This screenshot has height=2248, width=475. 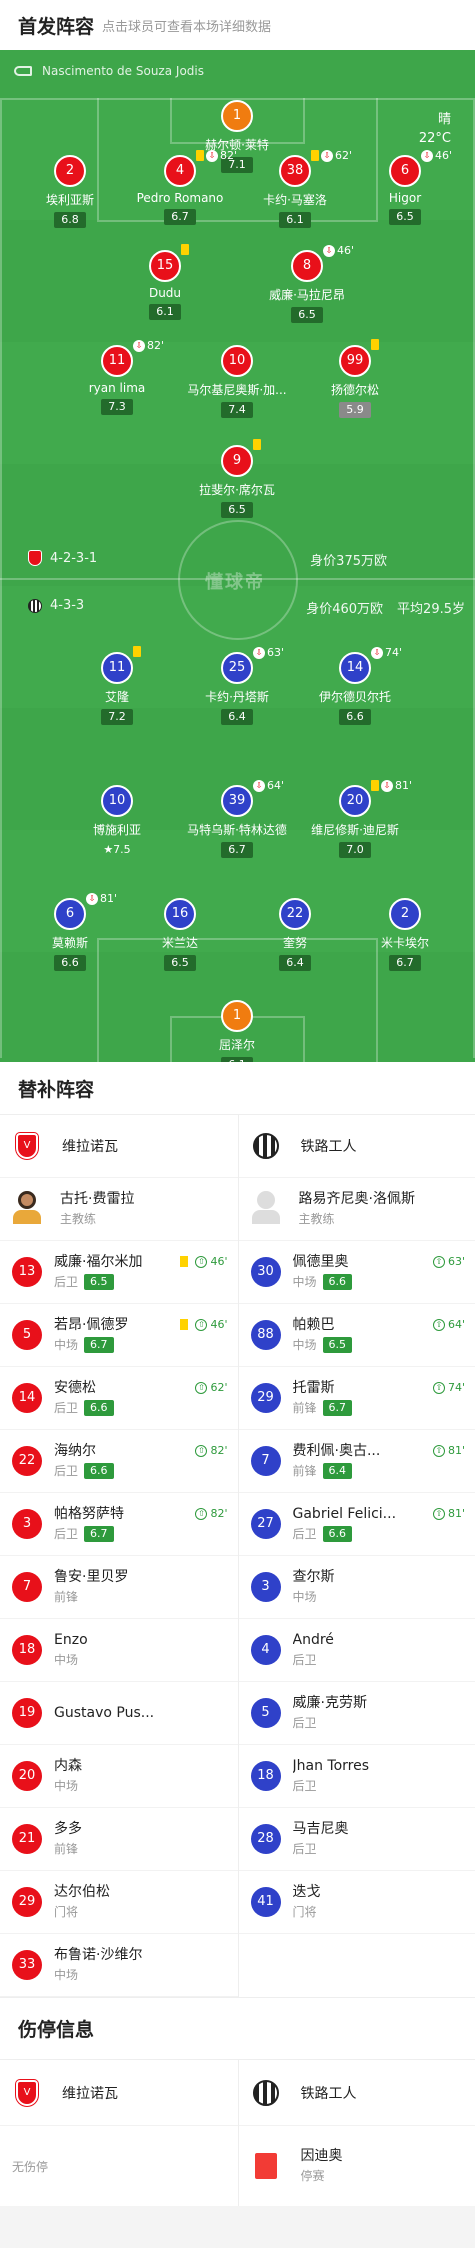 I want to click on player-events: ⇩46', so click(x=338, y=250).